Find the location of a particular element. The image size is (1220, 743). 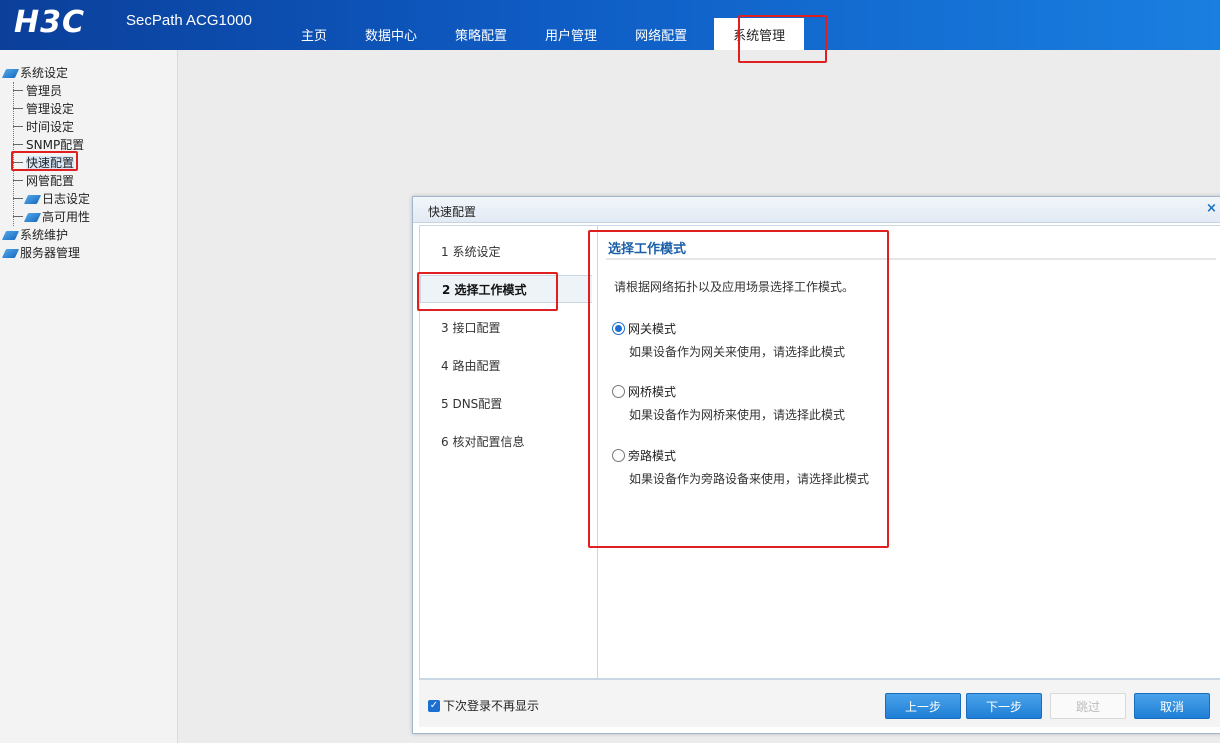

dont-show-again-checkbox: ✓ 下次登录不再显示 is located at coordinates (483, 705).